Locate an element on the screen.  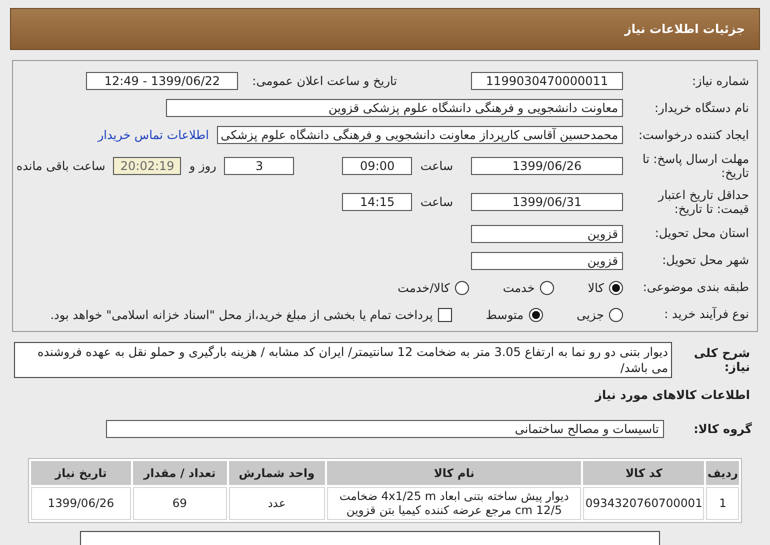
title-bar: جزئیات اطلاعات نیاز is located at coordinates (385, 29).